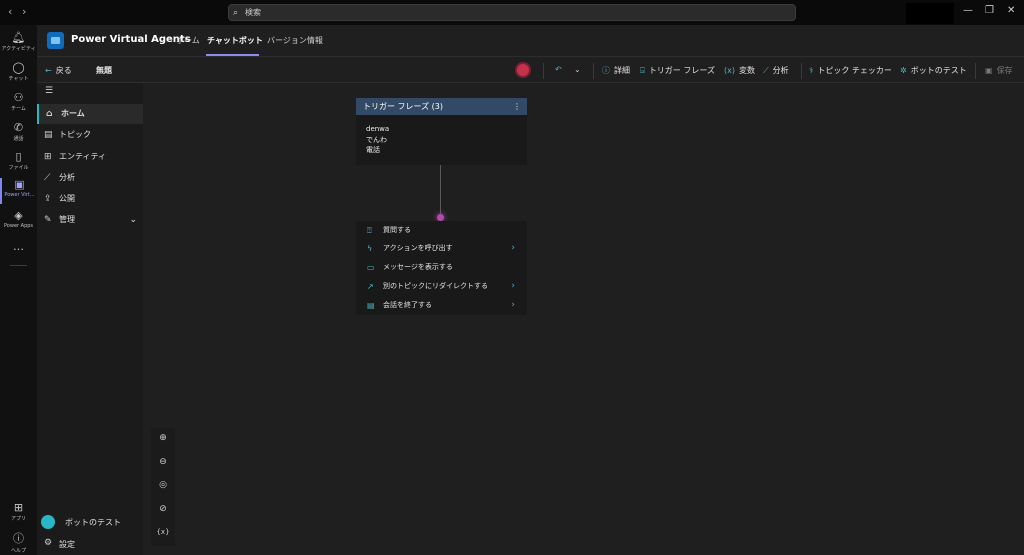  What do you see at coordinates (24, 11) in the screenshot?
I see `forward-arrow-icon: ›` at bounding box center [24, 11].